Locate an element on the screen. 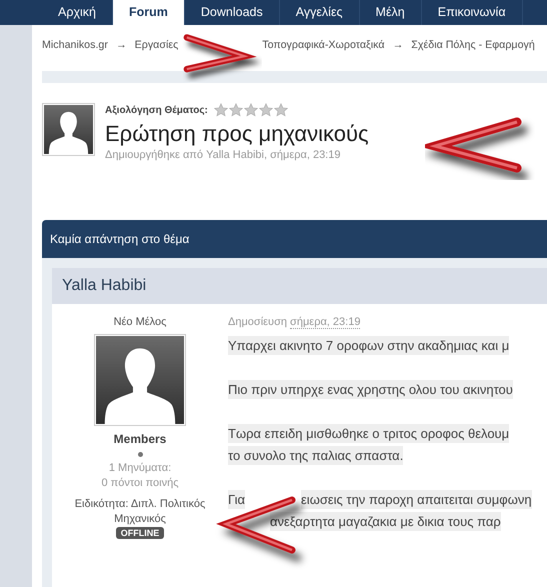 This screenshot has width=547, height=587. breadcrumb-link: Michanikos.gr is located at coordinates (75, 49).